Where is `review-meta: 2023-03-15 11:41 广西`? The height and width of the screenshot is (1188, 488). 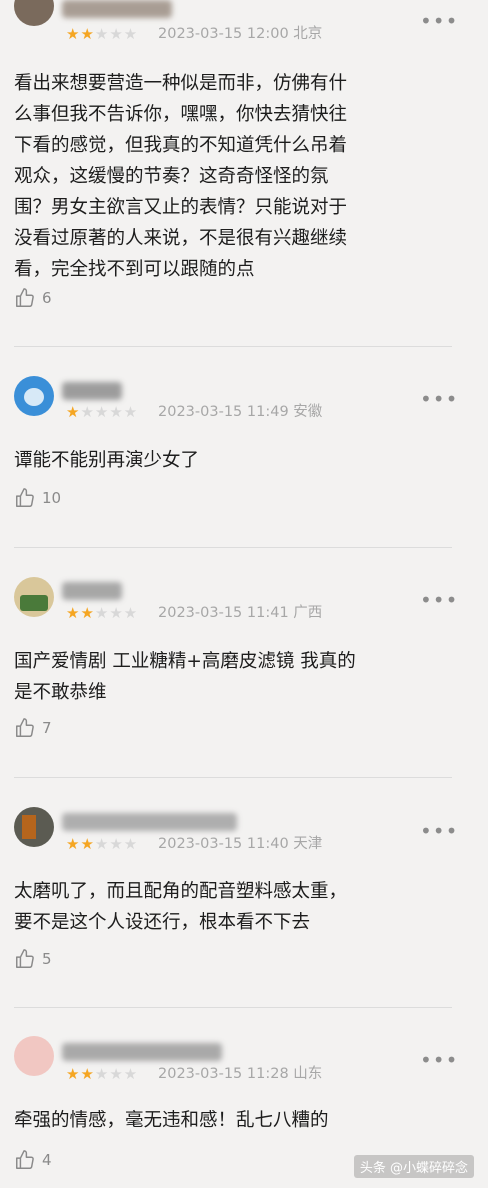
review-meta: 2023-03-15 11:41 广西 is located at coordinates (240, 613).